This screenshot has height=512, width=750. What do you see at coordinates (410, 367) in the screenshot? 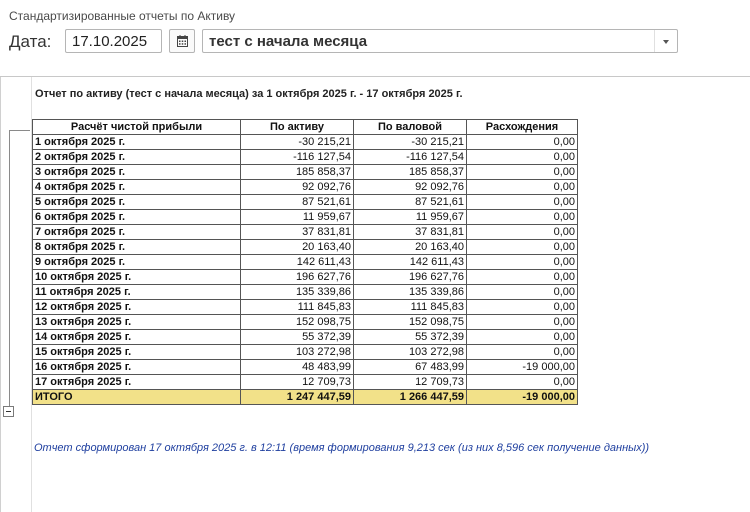
I see `table-cell: 67 483,99` at bounding box center [410, 367].